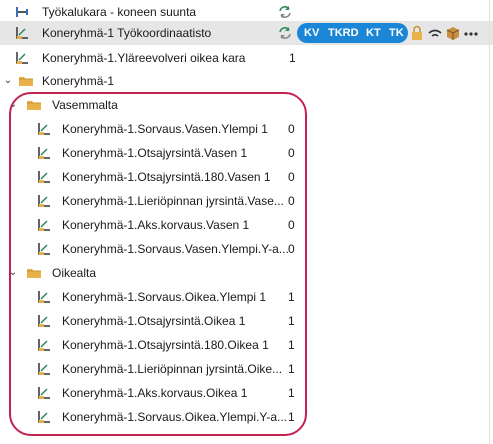  Describe the element at coordinates (119, 12) in the screenshot. I see `row-label: Työkalukara - koneen suunta` at that location.